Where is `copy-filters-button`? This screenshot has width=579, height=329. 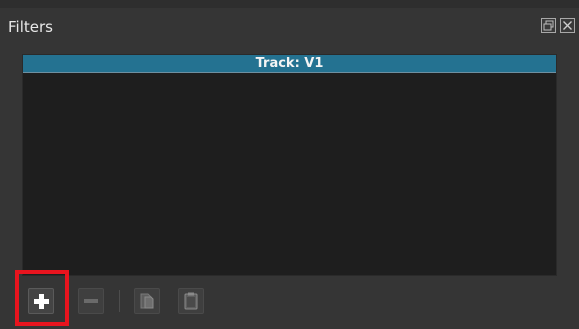 copy-filters-button is located at coordinates (147, 301).